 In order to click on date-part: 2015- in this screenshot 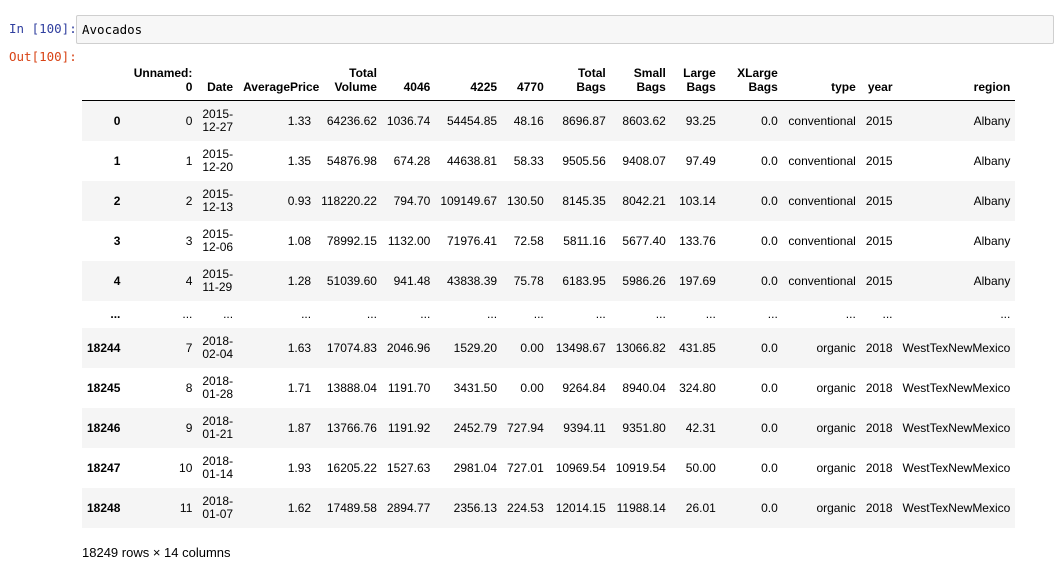, I will do `click(218, 114)`.